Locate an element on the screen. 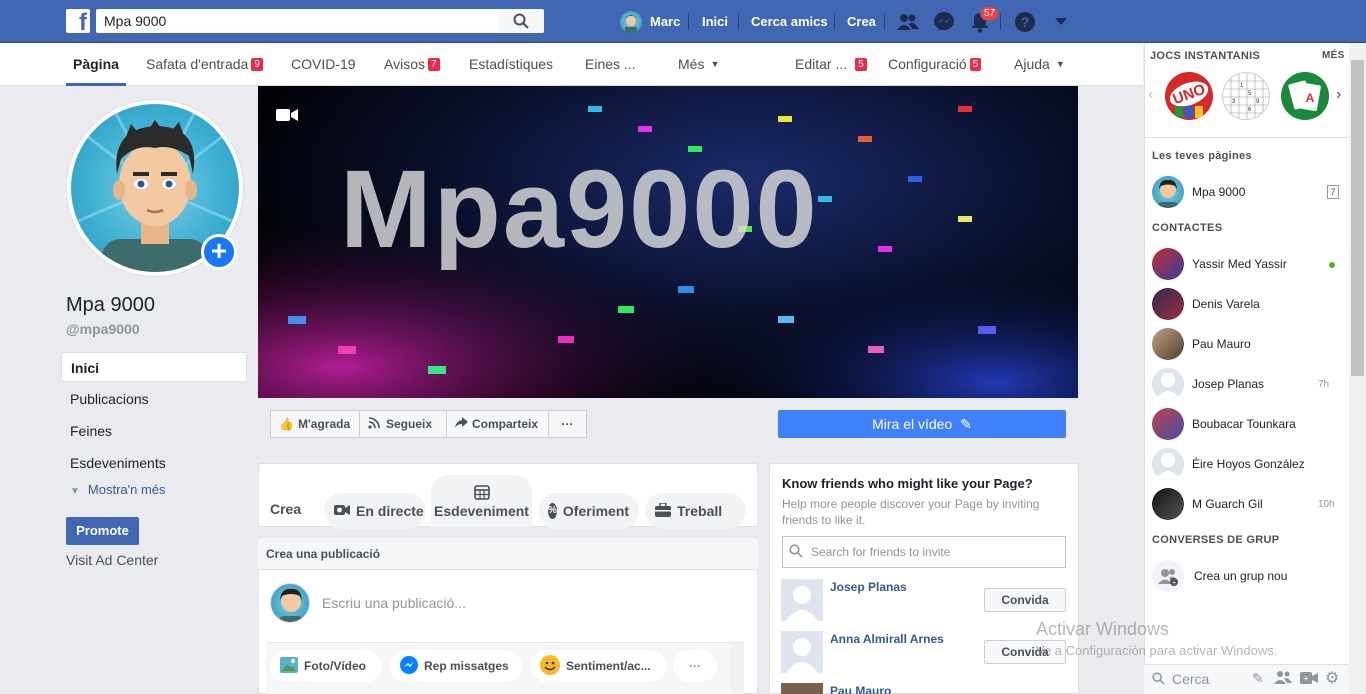  more-post-tools-button: ··· is located at coordinates (695, 666).